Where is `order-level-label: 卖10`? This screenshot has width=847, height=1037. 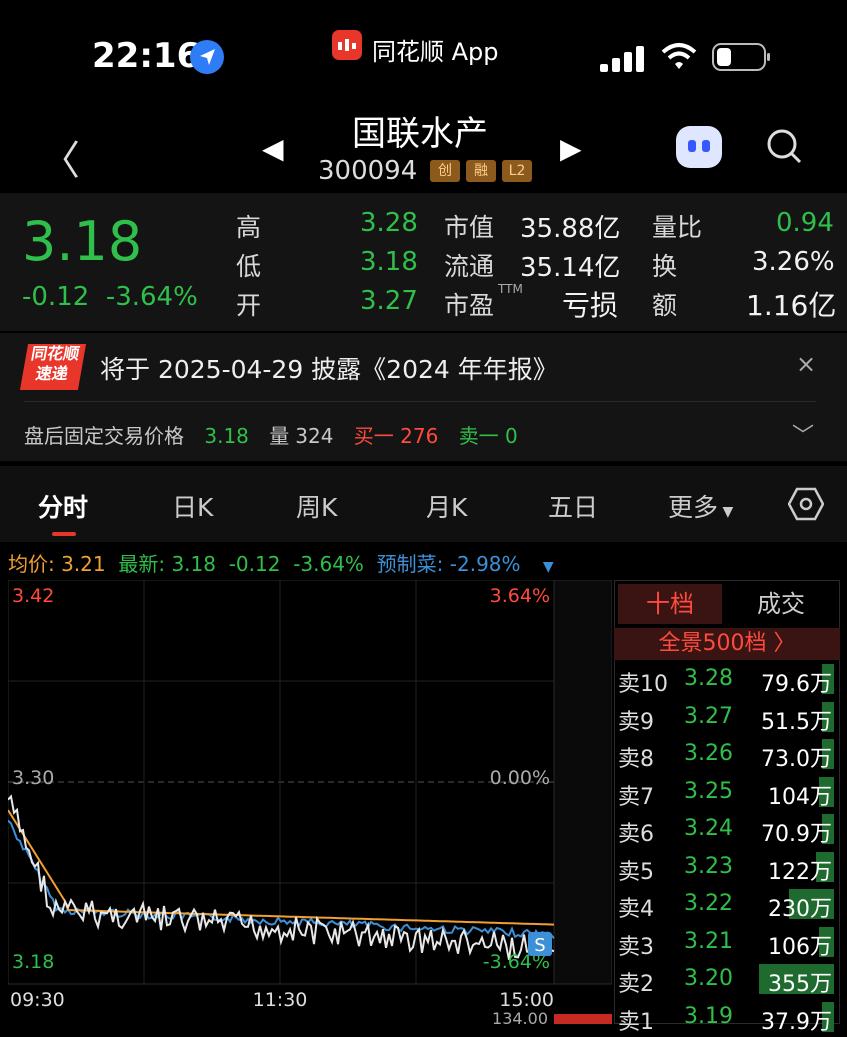 order-level-label: 卖10 is located at coordinates (643, 684).